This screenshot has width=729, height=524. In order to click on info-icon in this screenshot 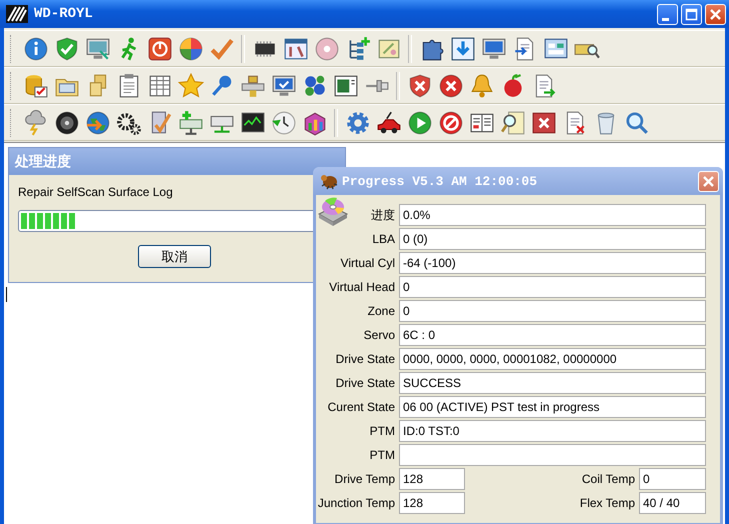, I will do `click(35, 49)`.